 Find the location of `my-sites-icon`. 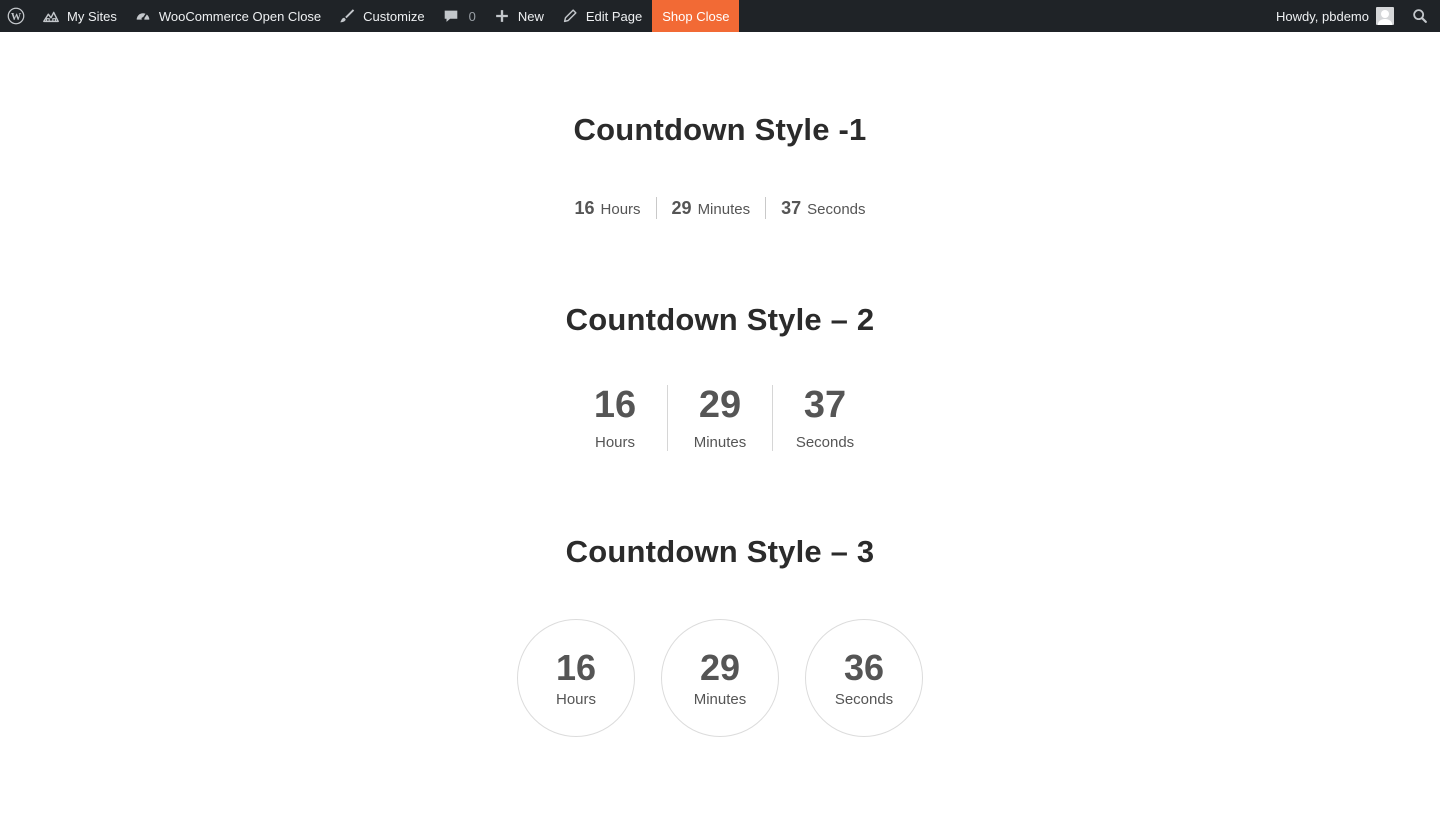

my-sites-icon is located at coordinates (51, 16).